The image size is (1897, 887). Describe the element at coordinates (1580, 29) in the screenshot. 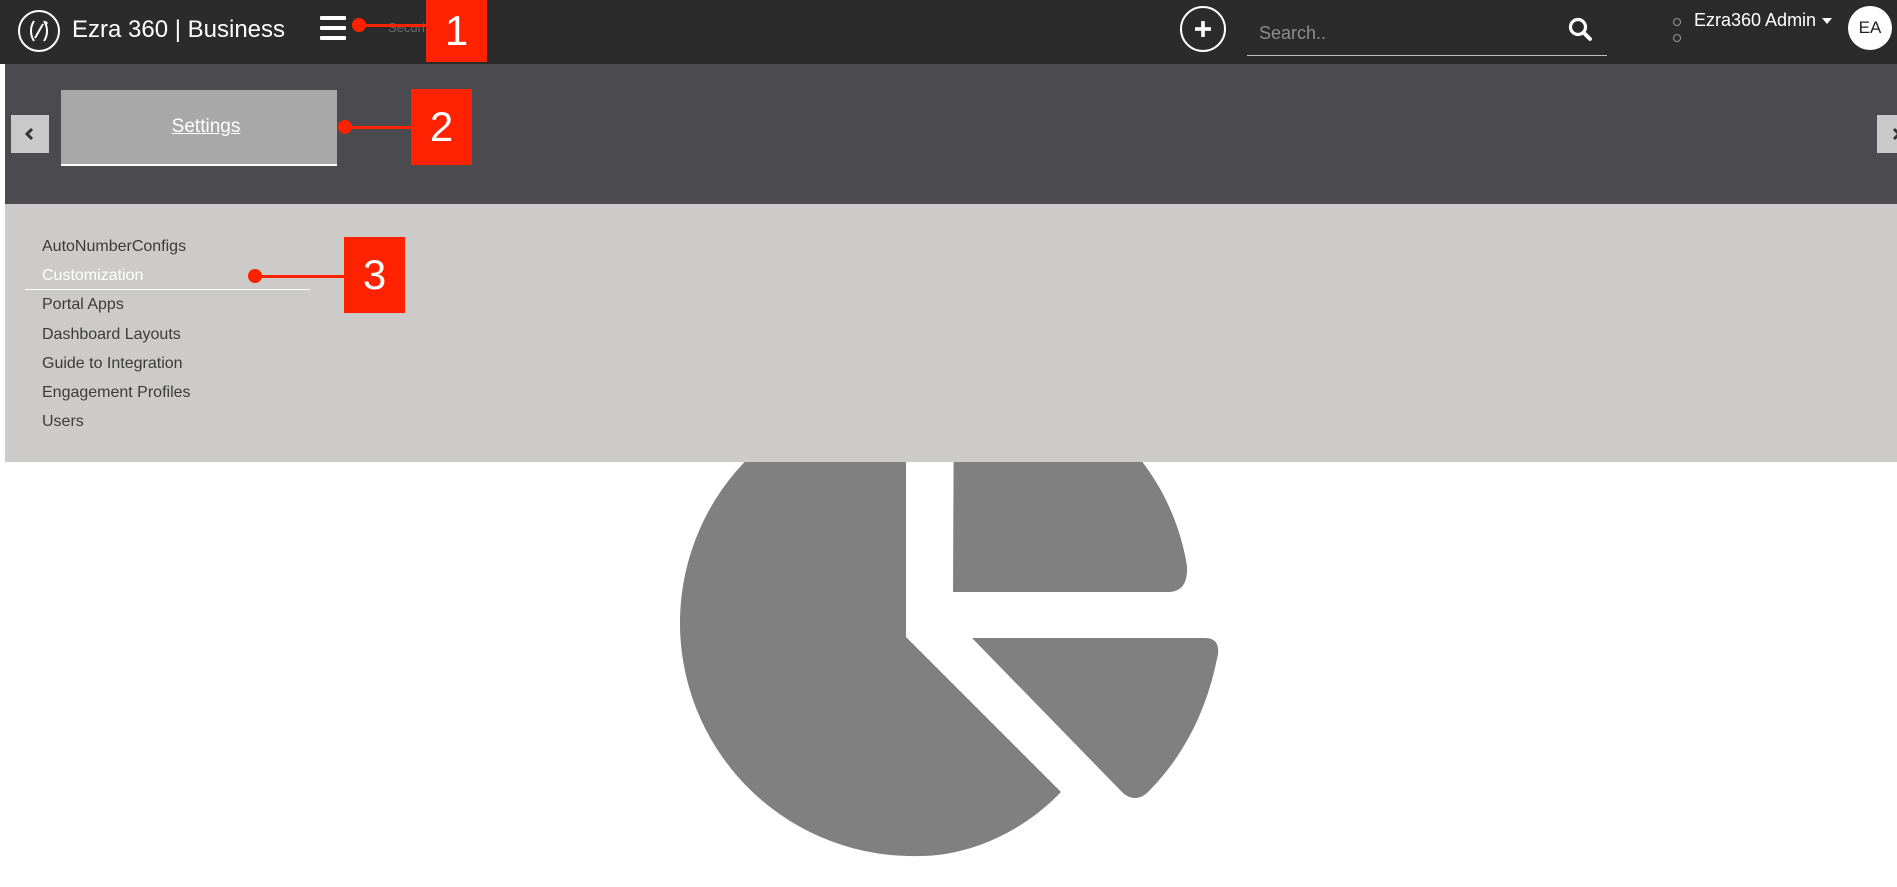

I see `search-icon` at that location.